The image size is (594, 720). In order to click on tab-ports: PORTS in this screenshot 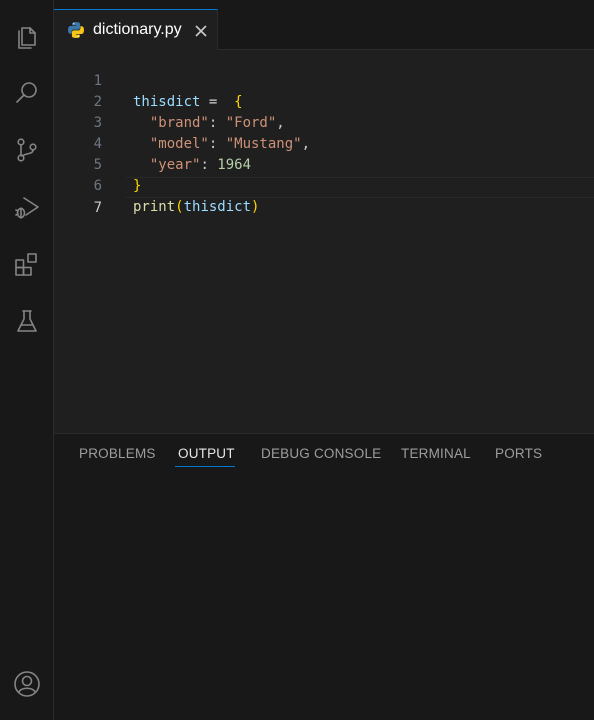, I will do `click(518, 457)`.